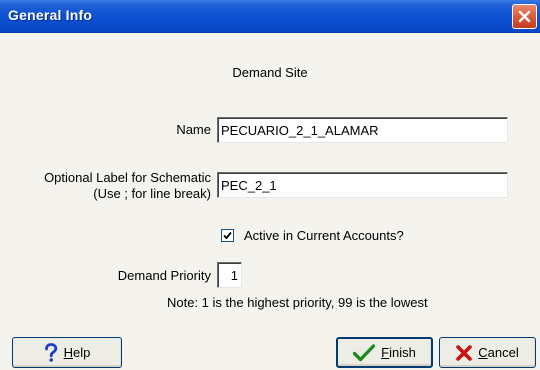  I want to click on x-icon, so click(464, 352).